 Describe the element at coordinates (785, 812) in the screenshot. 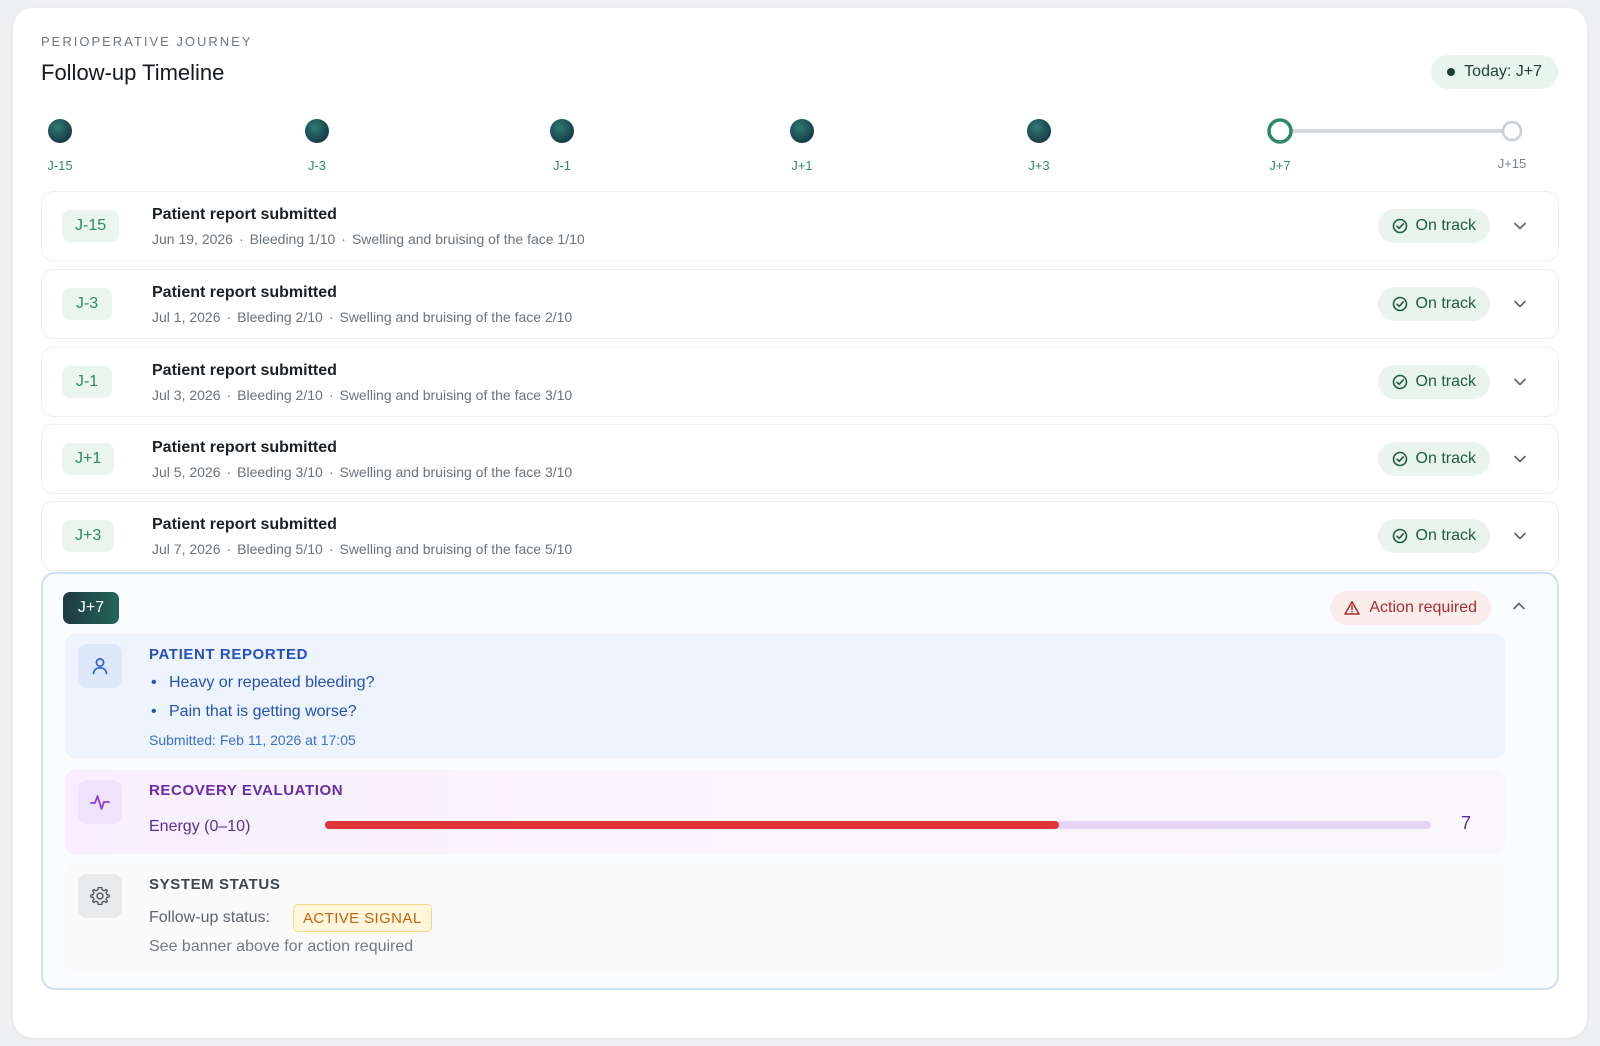

I see `recovery-evaluation-section: RECOVERY EVALUATION Energy (0–10) 7` at that location.